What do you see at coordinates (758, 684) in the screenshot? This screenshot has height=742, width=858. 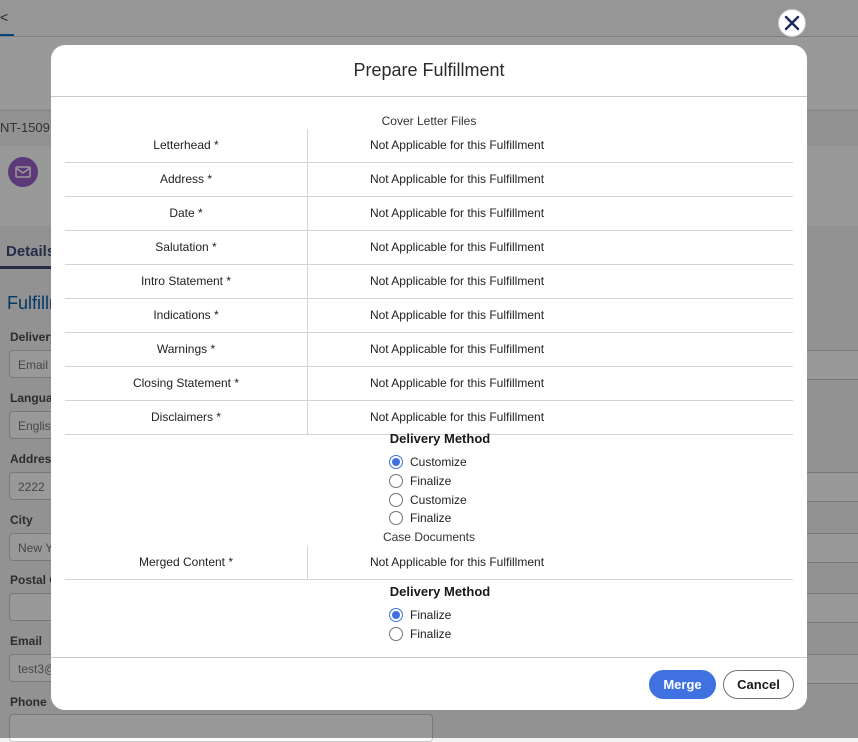 I see `cancel-button: Cancel` at bounding box center [758, 684].